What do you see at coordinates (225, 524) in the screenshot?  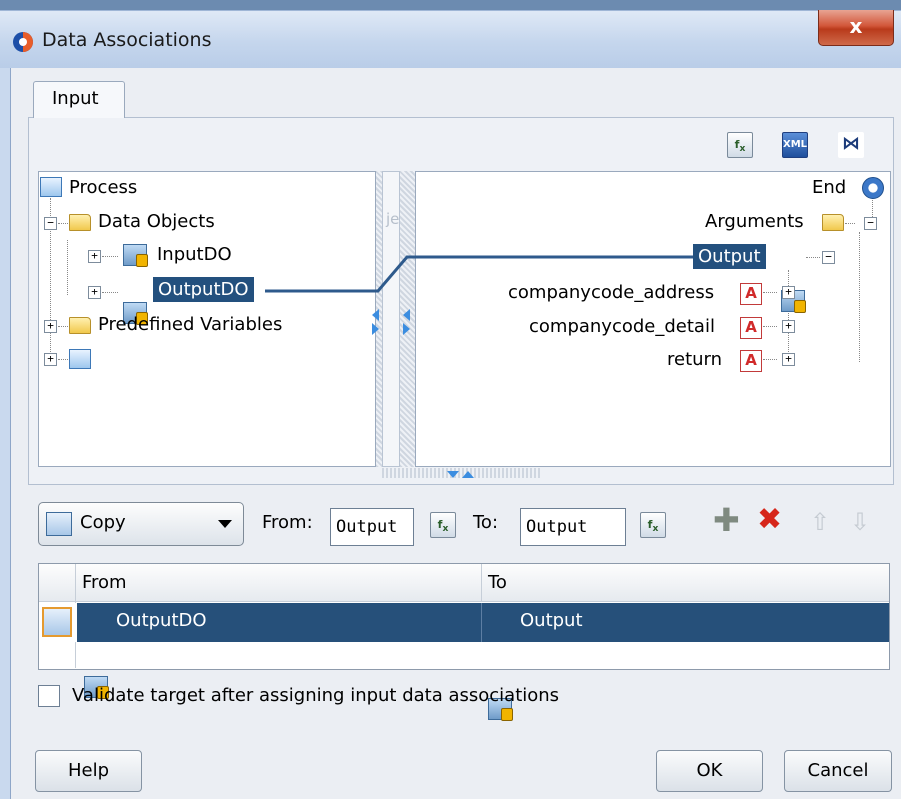 I see `chevron-down-icon` at bounding box center [225, 524].